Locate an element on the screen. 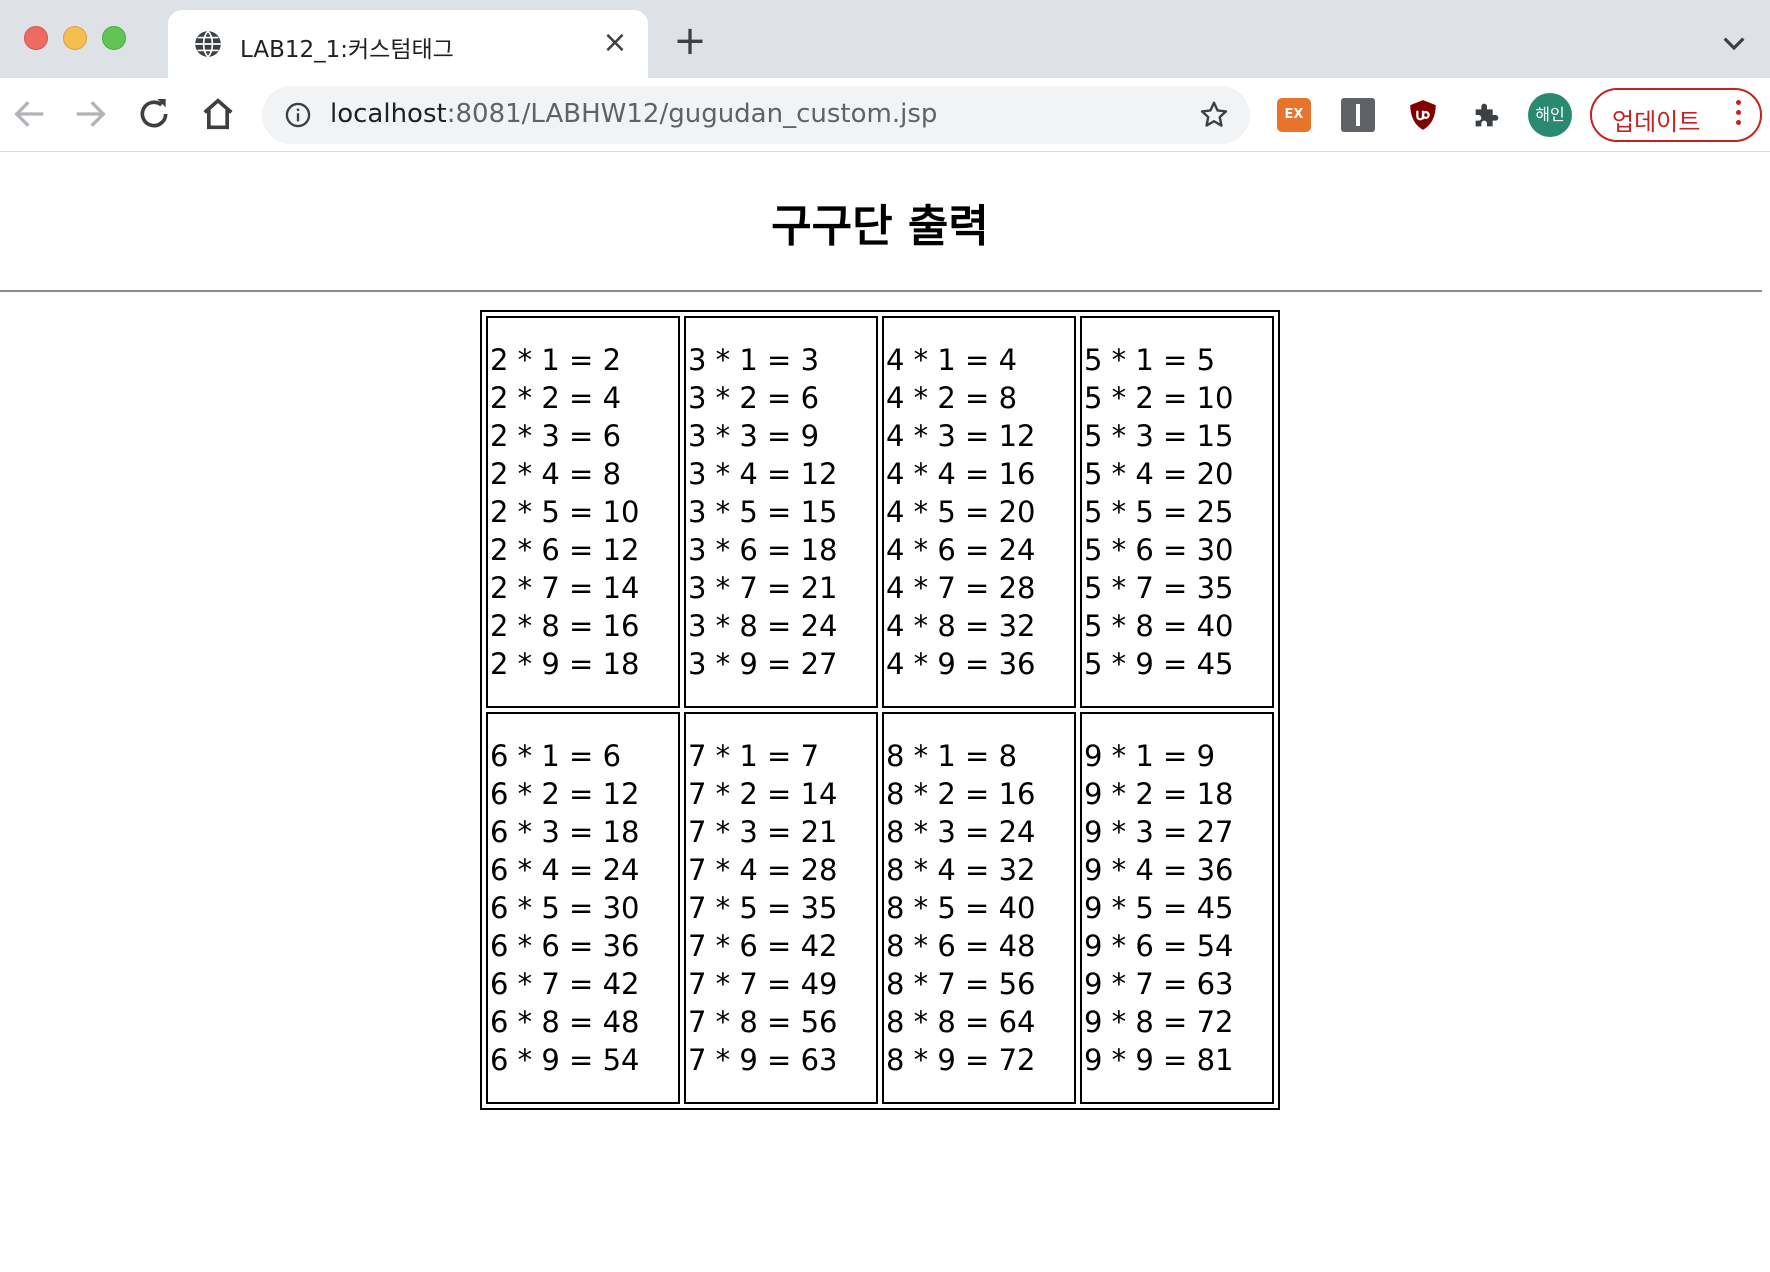 The height and width of the screenshot is (1272, 1770). bookmark-star-icon is located at coordinates (1214, 115).